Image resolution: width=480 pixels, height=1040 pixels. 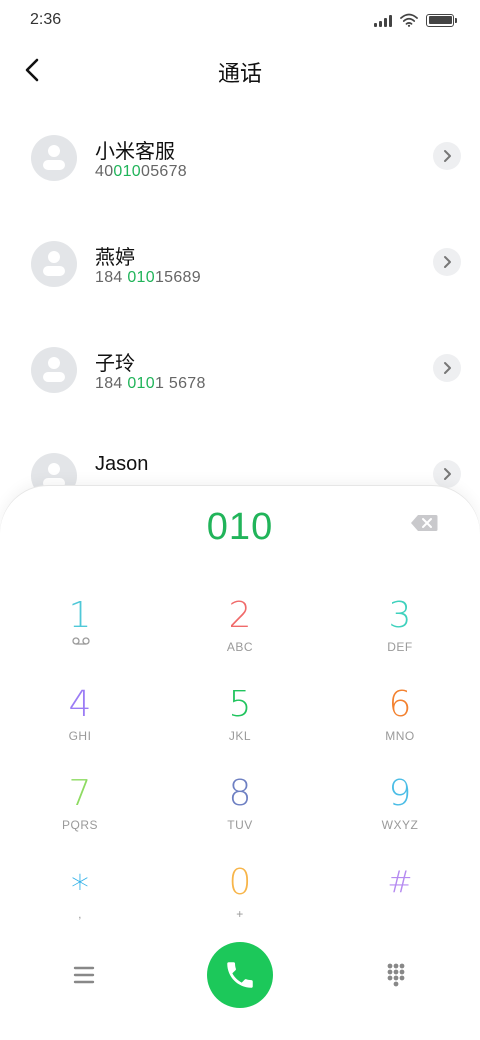 What do you see at coordinates (240, 153) in the screenshot?
I see `contact-item: 小米客服 4001005678` at bounding box center [240, 153].